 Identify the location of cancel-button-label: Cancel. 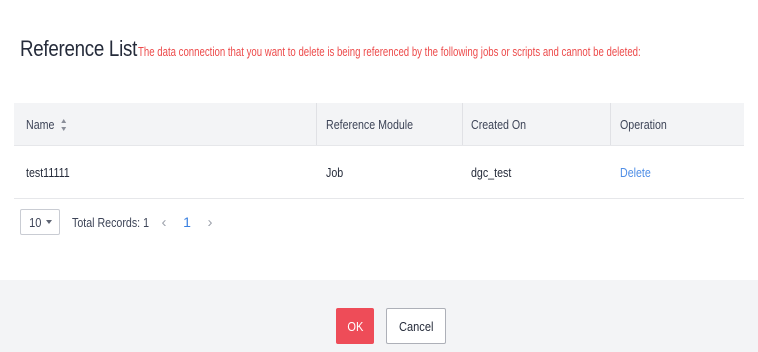
(416, 326).